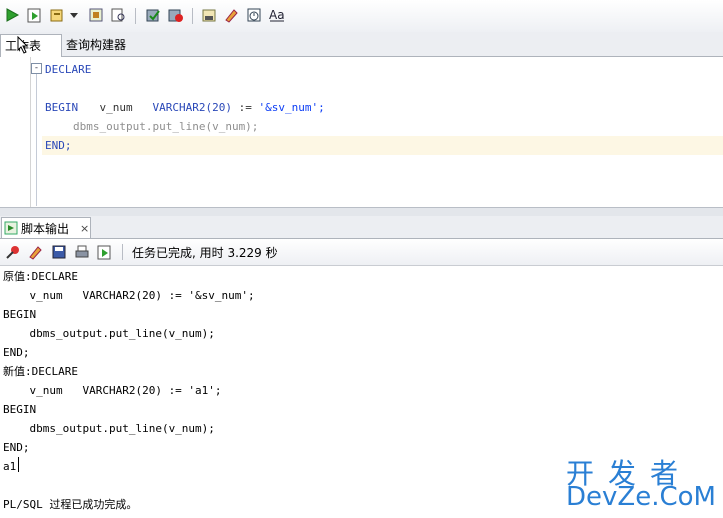 This screenshot has height=518, width=723. I want to click on output-line: PL/SQL 过程已成功完成。, so click(70, 504).